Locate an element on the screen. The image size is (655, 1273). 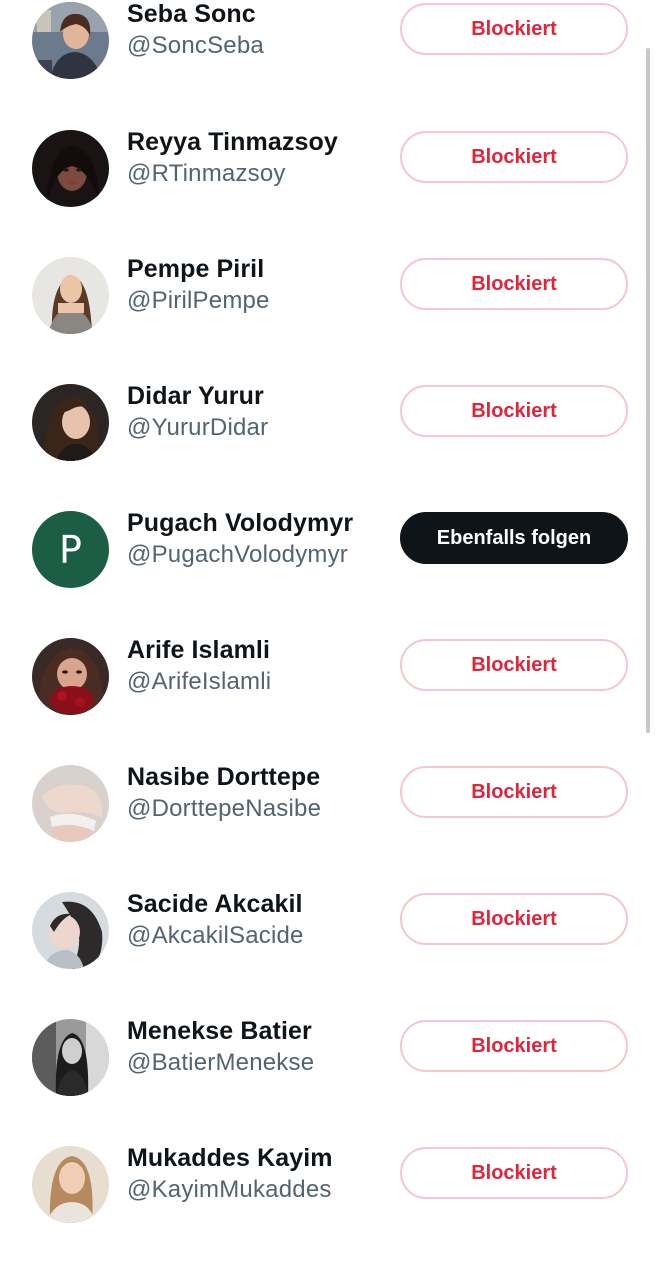
list-item: Pempe Piril @PirilPempe Blockiert is located at coordinates (320, 319).